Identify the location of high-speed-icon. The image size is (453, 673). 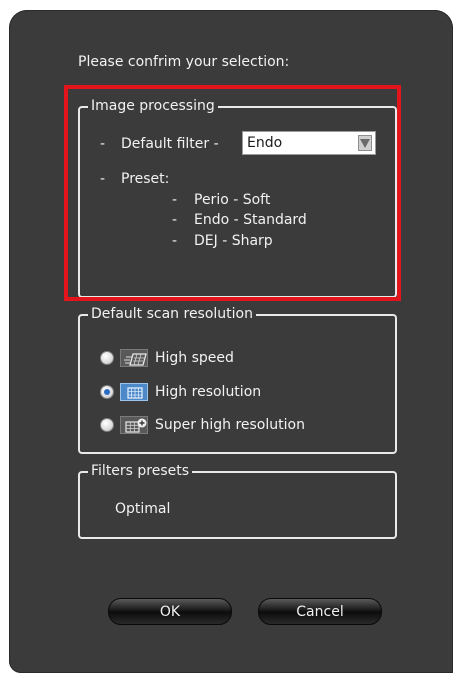
(134, 358).